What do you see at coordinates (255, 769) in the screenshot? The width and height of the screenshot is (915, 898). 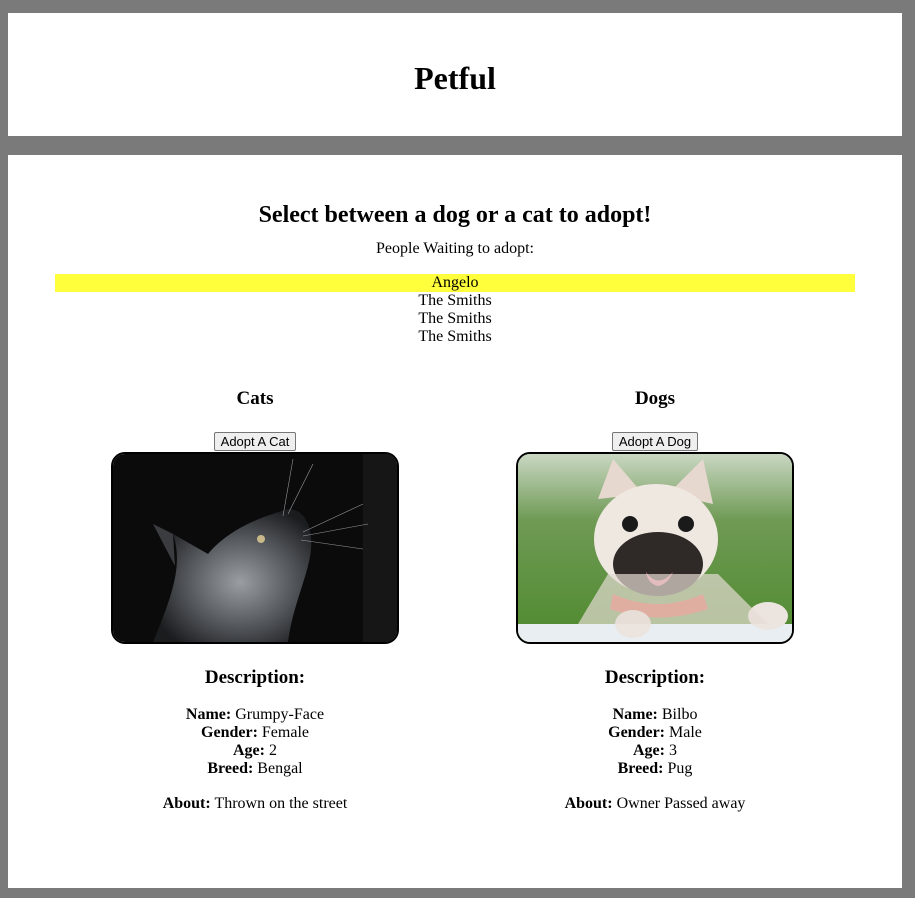 I see `cat-breed-row: Breed: Bengal` at bounding box center [255, 769].